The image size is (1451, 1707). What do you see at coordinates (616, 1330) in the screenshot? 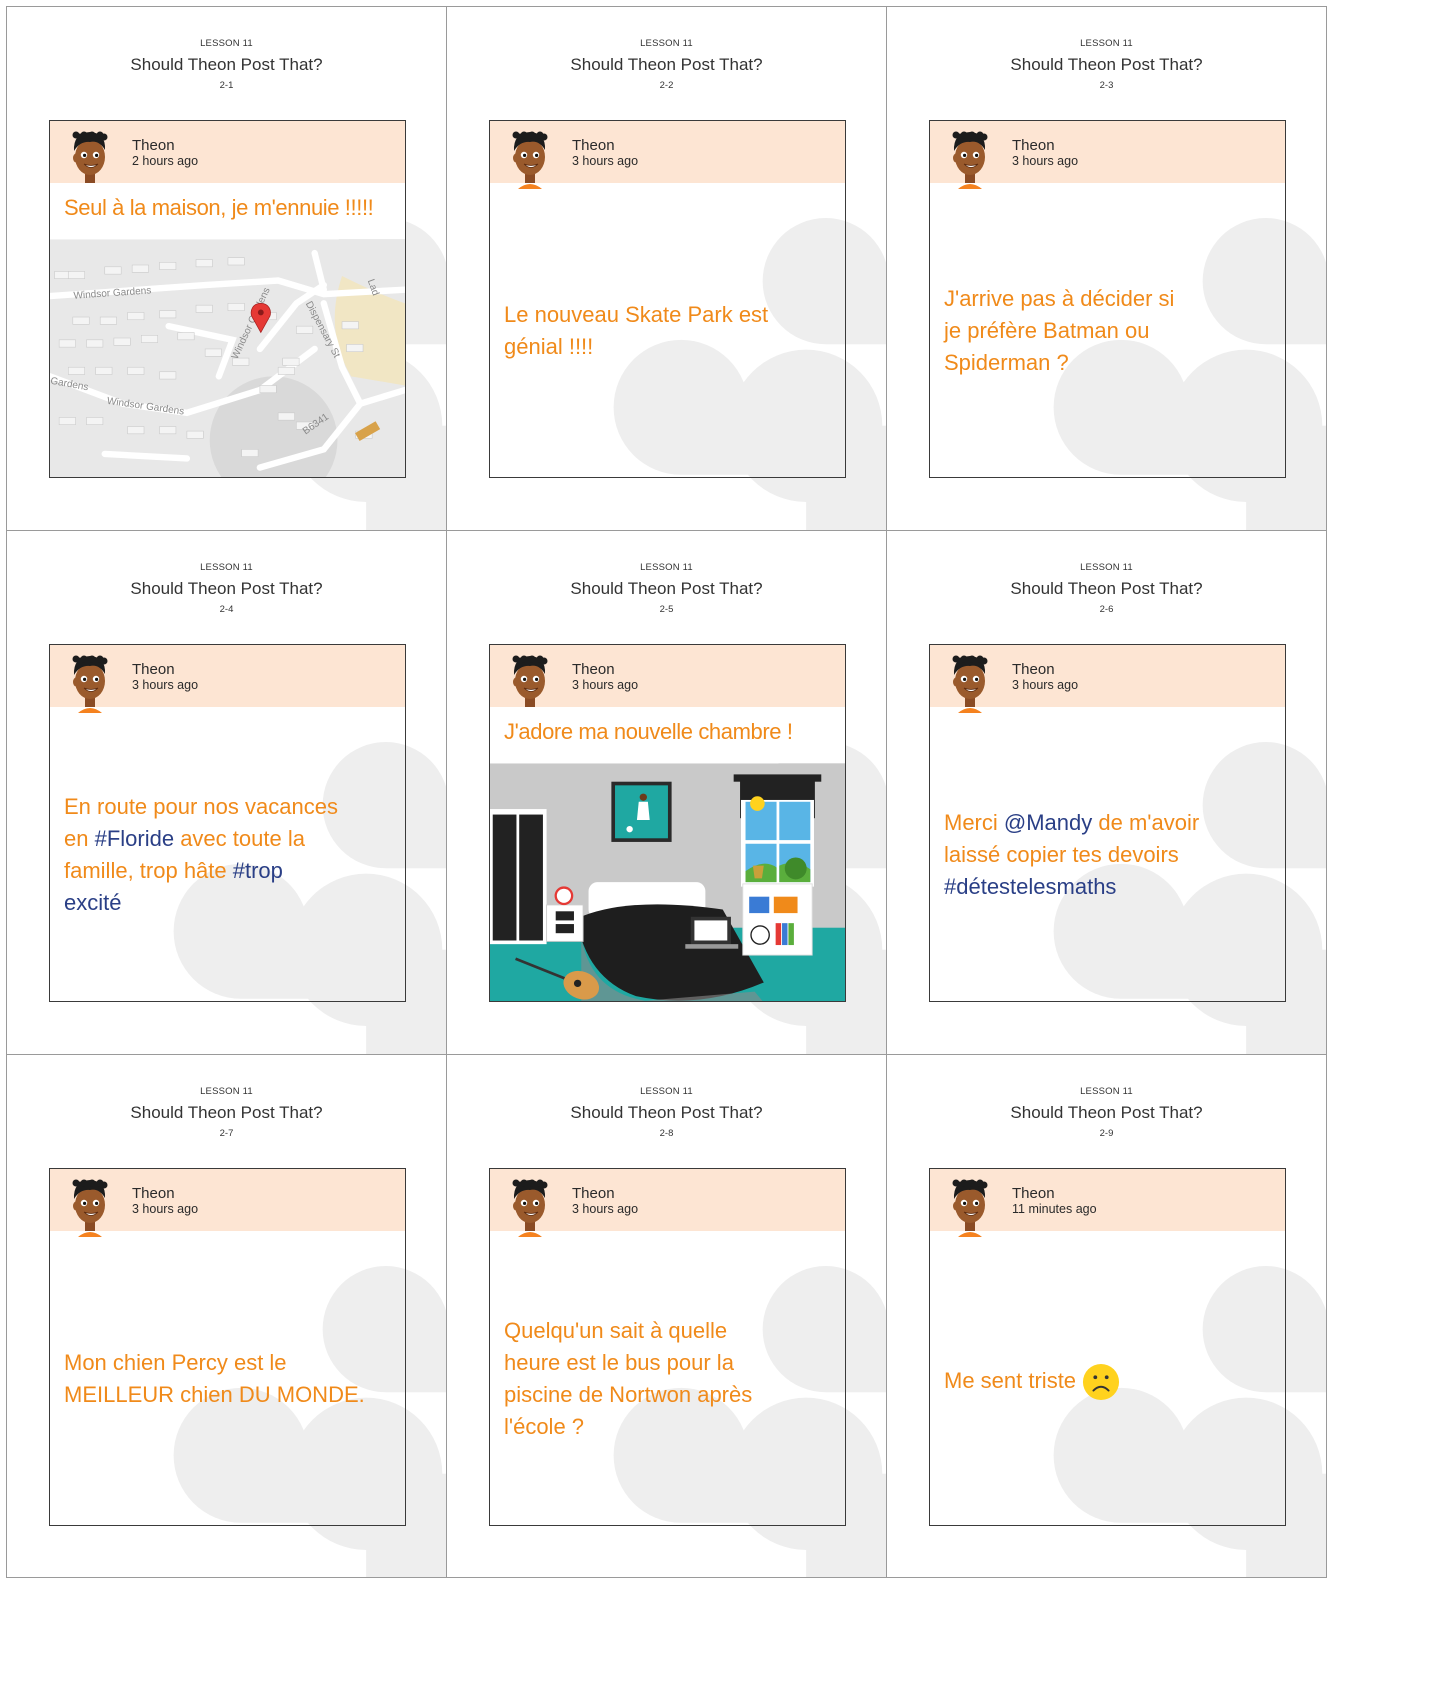
I see `post-text-span: Quelqu'un sait à quelle` at bounding box center [616, 1330].